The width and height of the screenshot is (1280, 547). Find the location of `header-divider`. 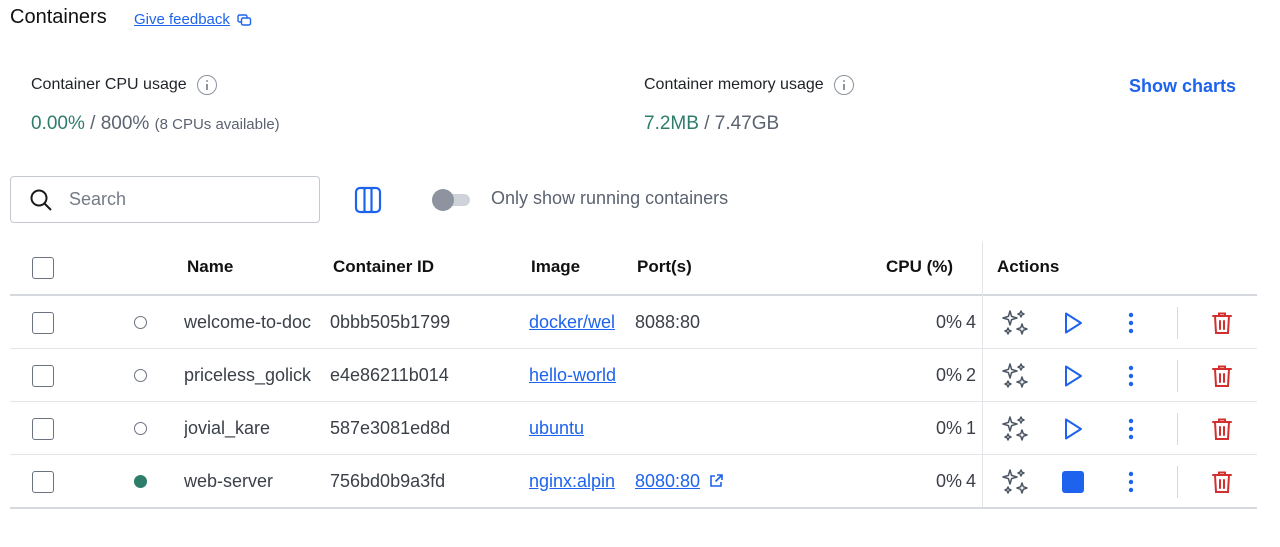

header-divider is located at coordinates (633, 295).